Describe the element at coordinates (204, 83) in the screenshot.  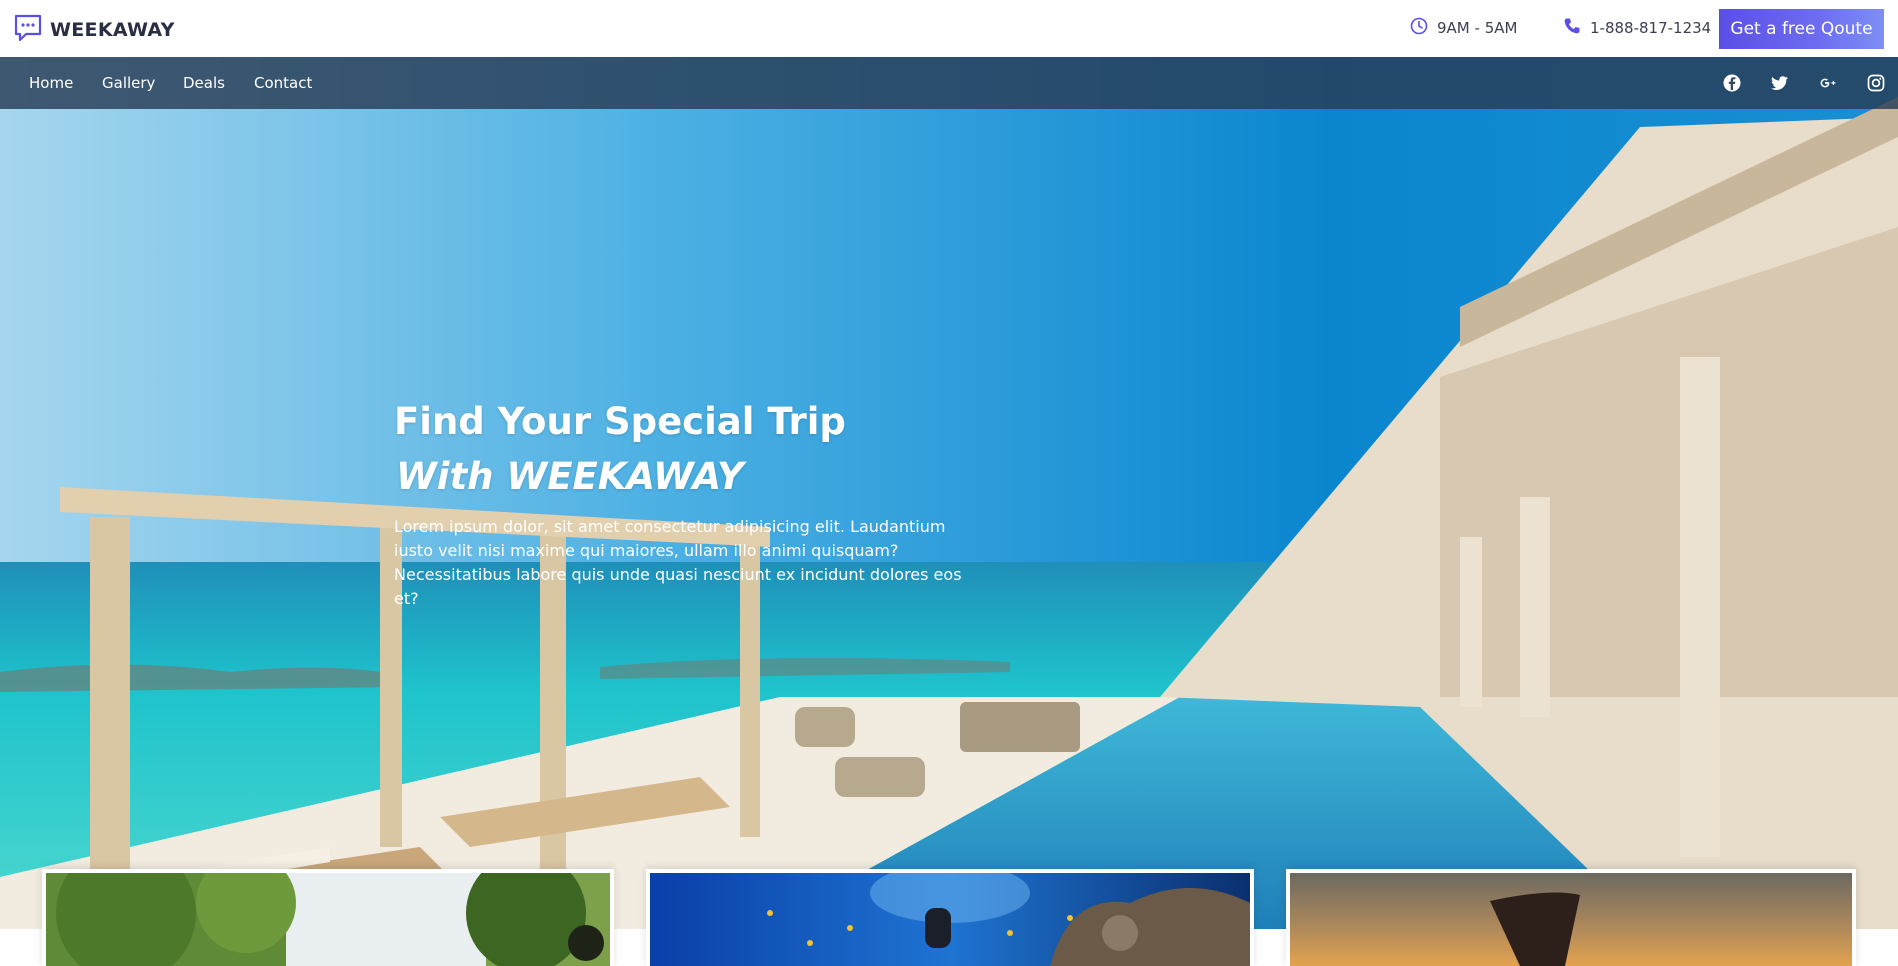
I see `nav-deals: Deals` at that location.